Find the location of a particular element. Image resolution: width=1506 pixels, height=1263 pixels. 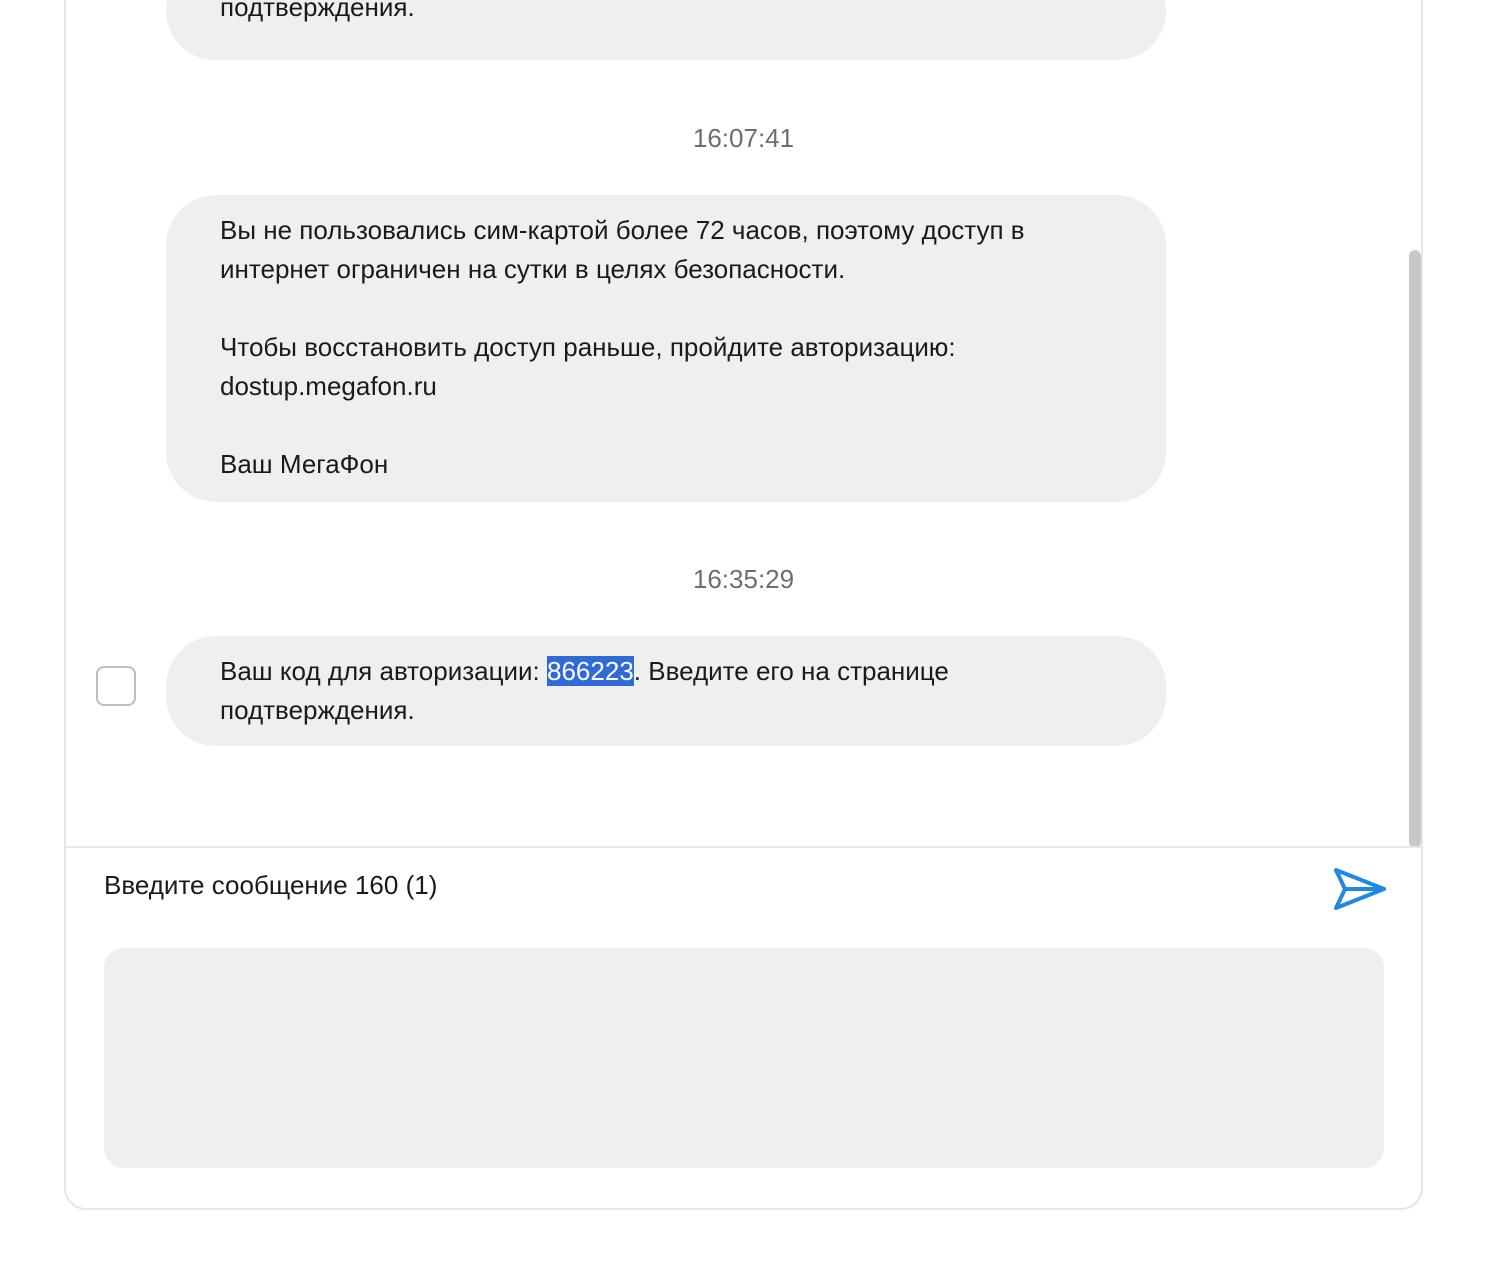

message-timestamp: 16:07:41 is located at coordinates (743, 138).